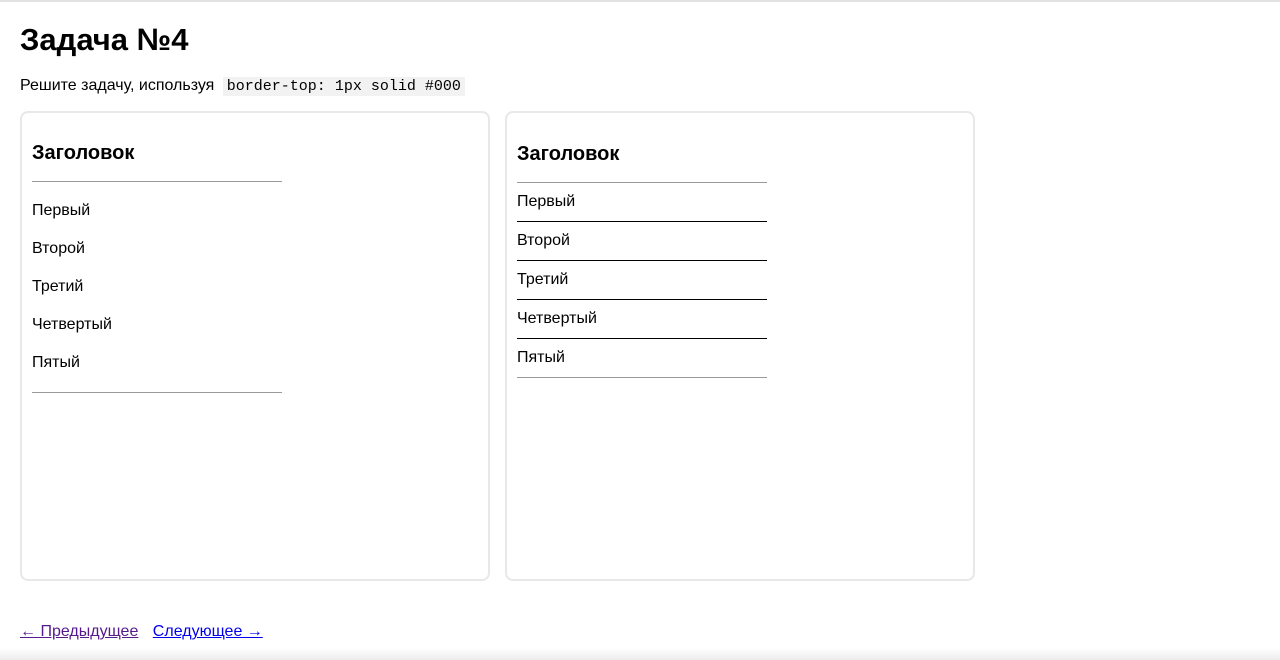 This screenshot has height=660, width=1280. I want to click on previous-link: ← Предыдущее, so click(79, 631).